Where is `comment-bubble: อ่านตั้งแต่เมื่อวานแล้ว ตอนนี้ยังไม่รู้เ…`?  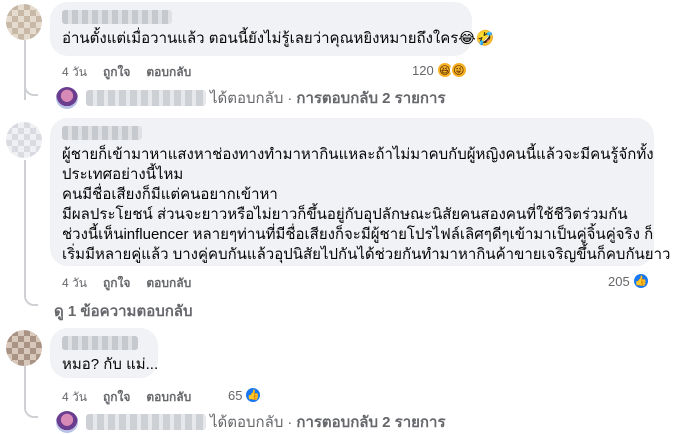
comment-bubble: อ่านตั้งแต่เมื่อวานแล้ว ตอนนี้ยังไม่รู้เ… is located at coordinates (272, 29).